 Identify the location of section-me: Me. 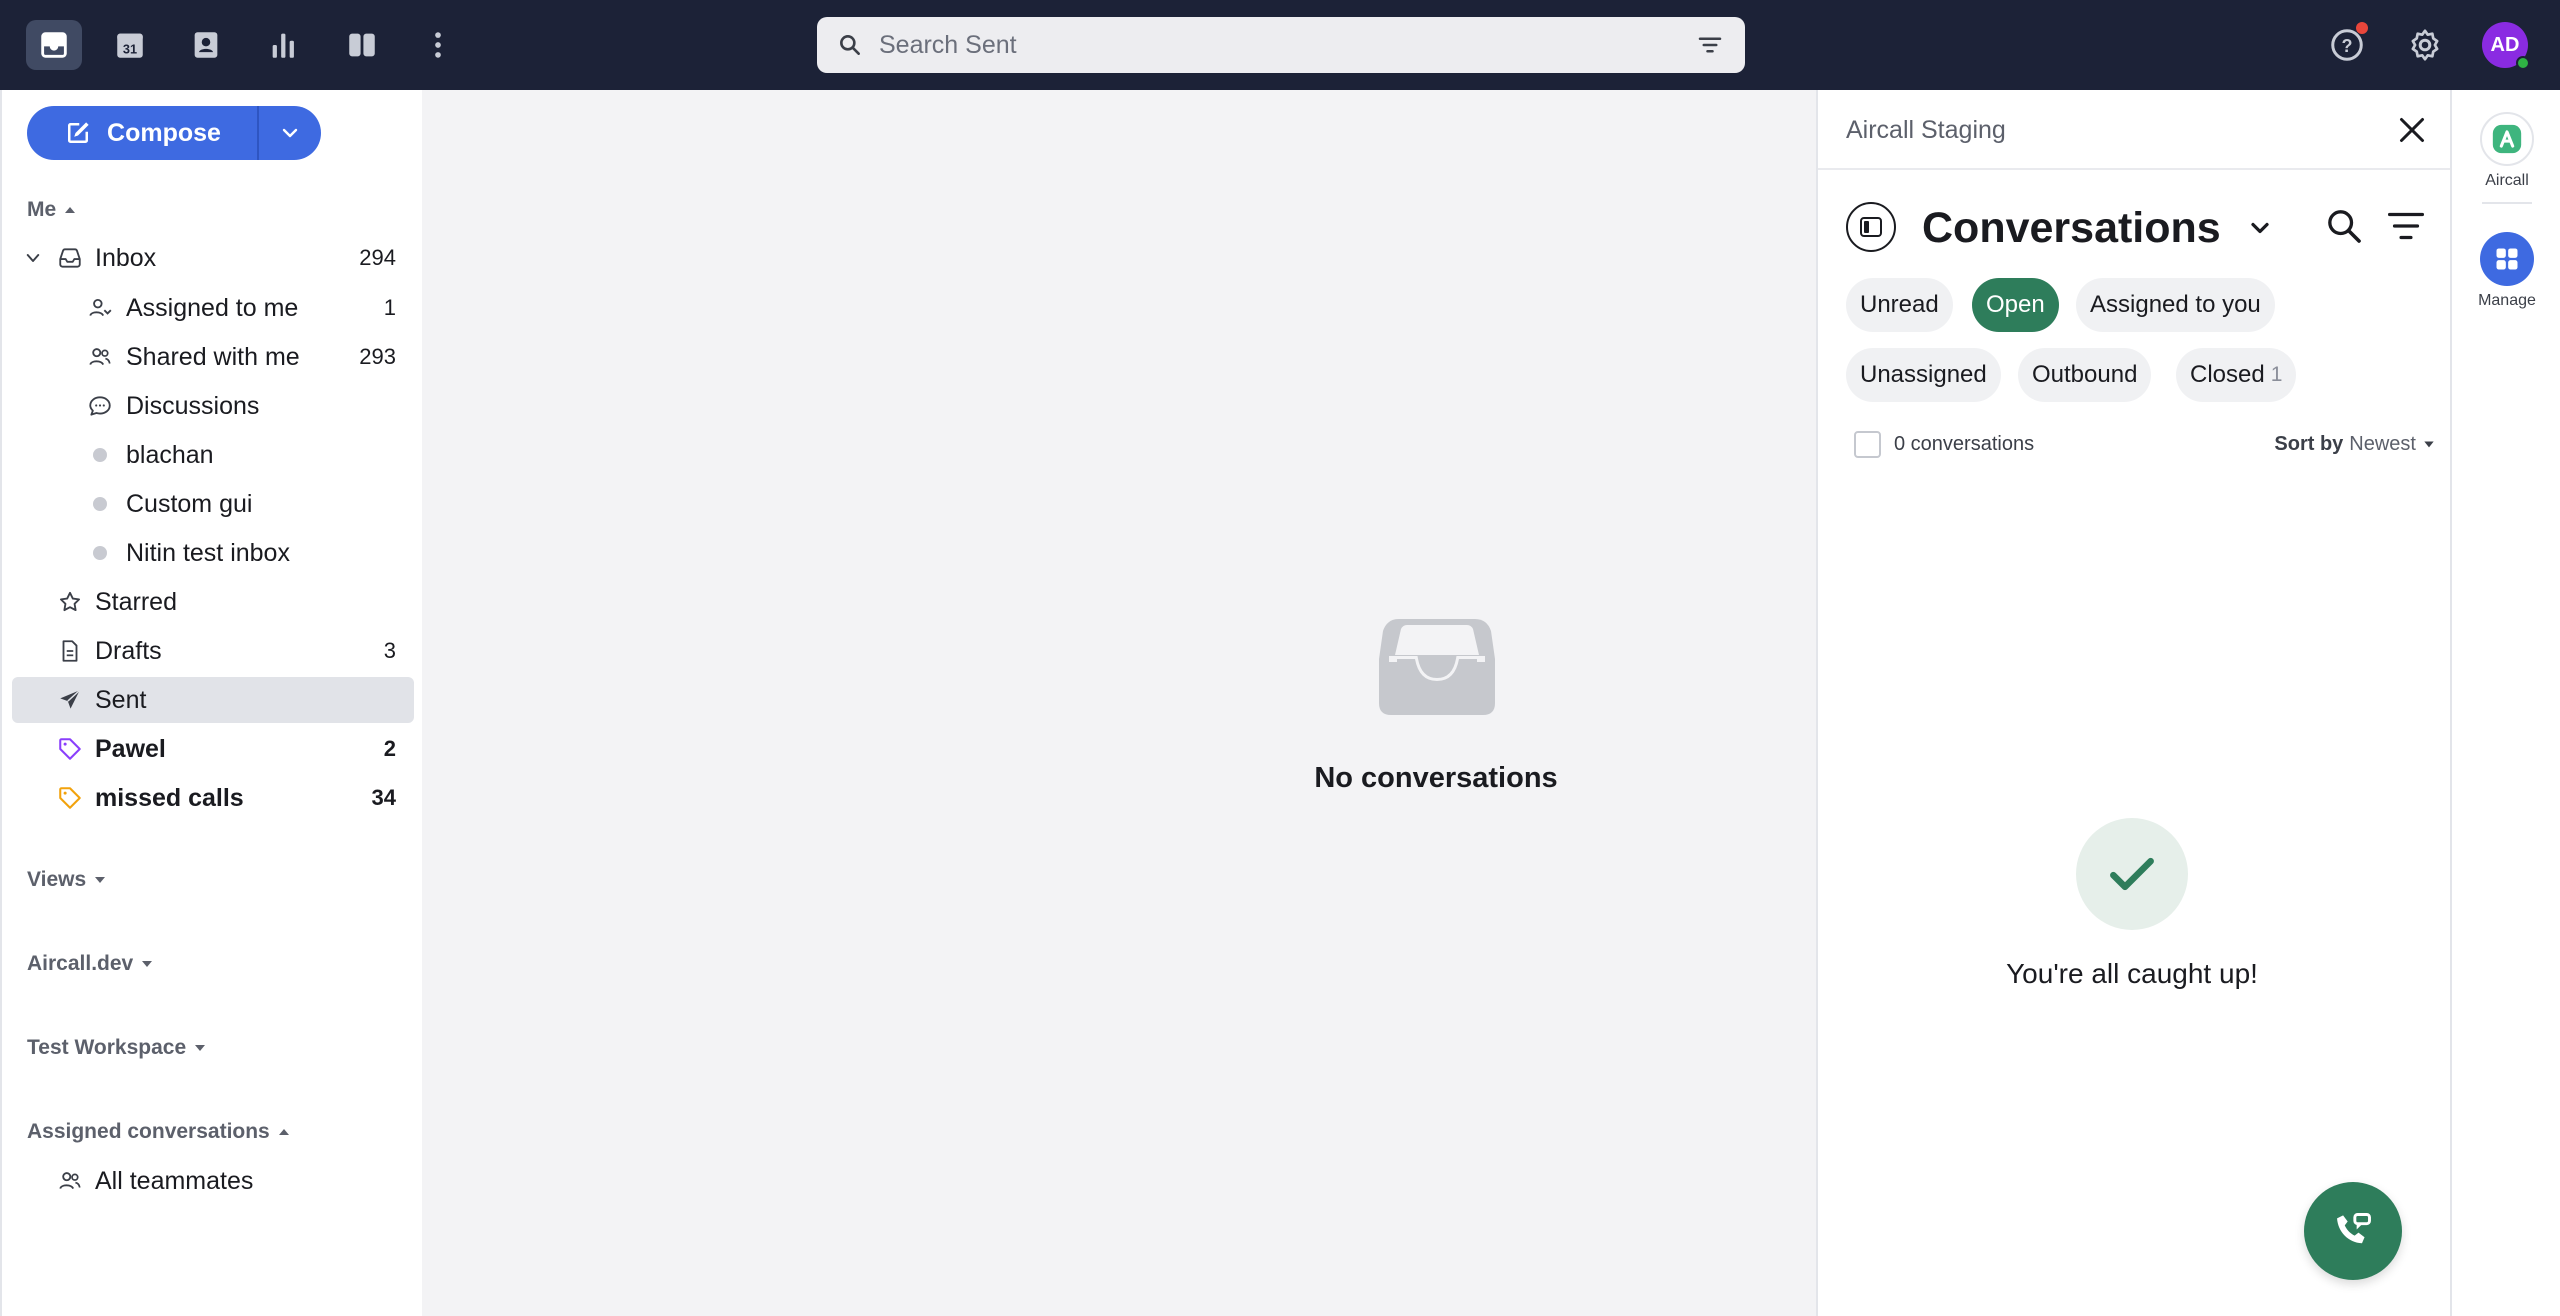
(51, 210).